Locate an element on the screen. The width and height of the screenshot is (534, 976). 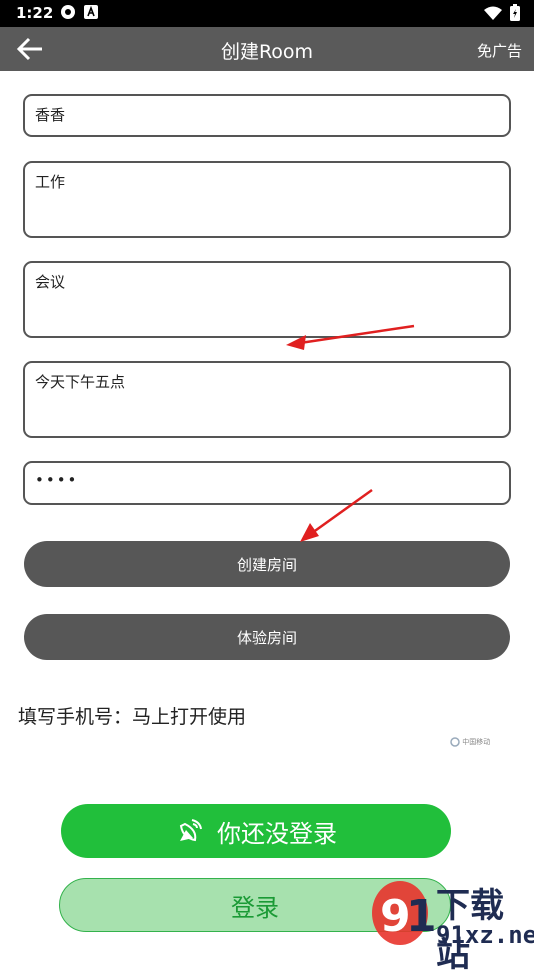
not-logged-in-button: 你还没登录 is located at coordinates (256, 831).